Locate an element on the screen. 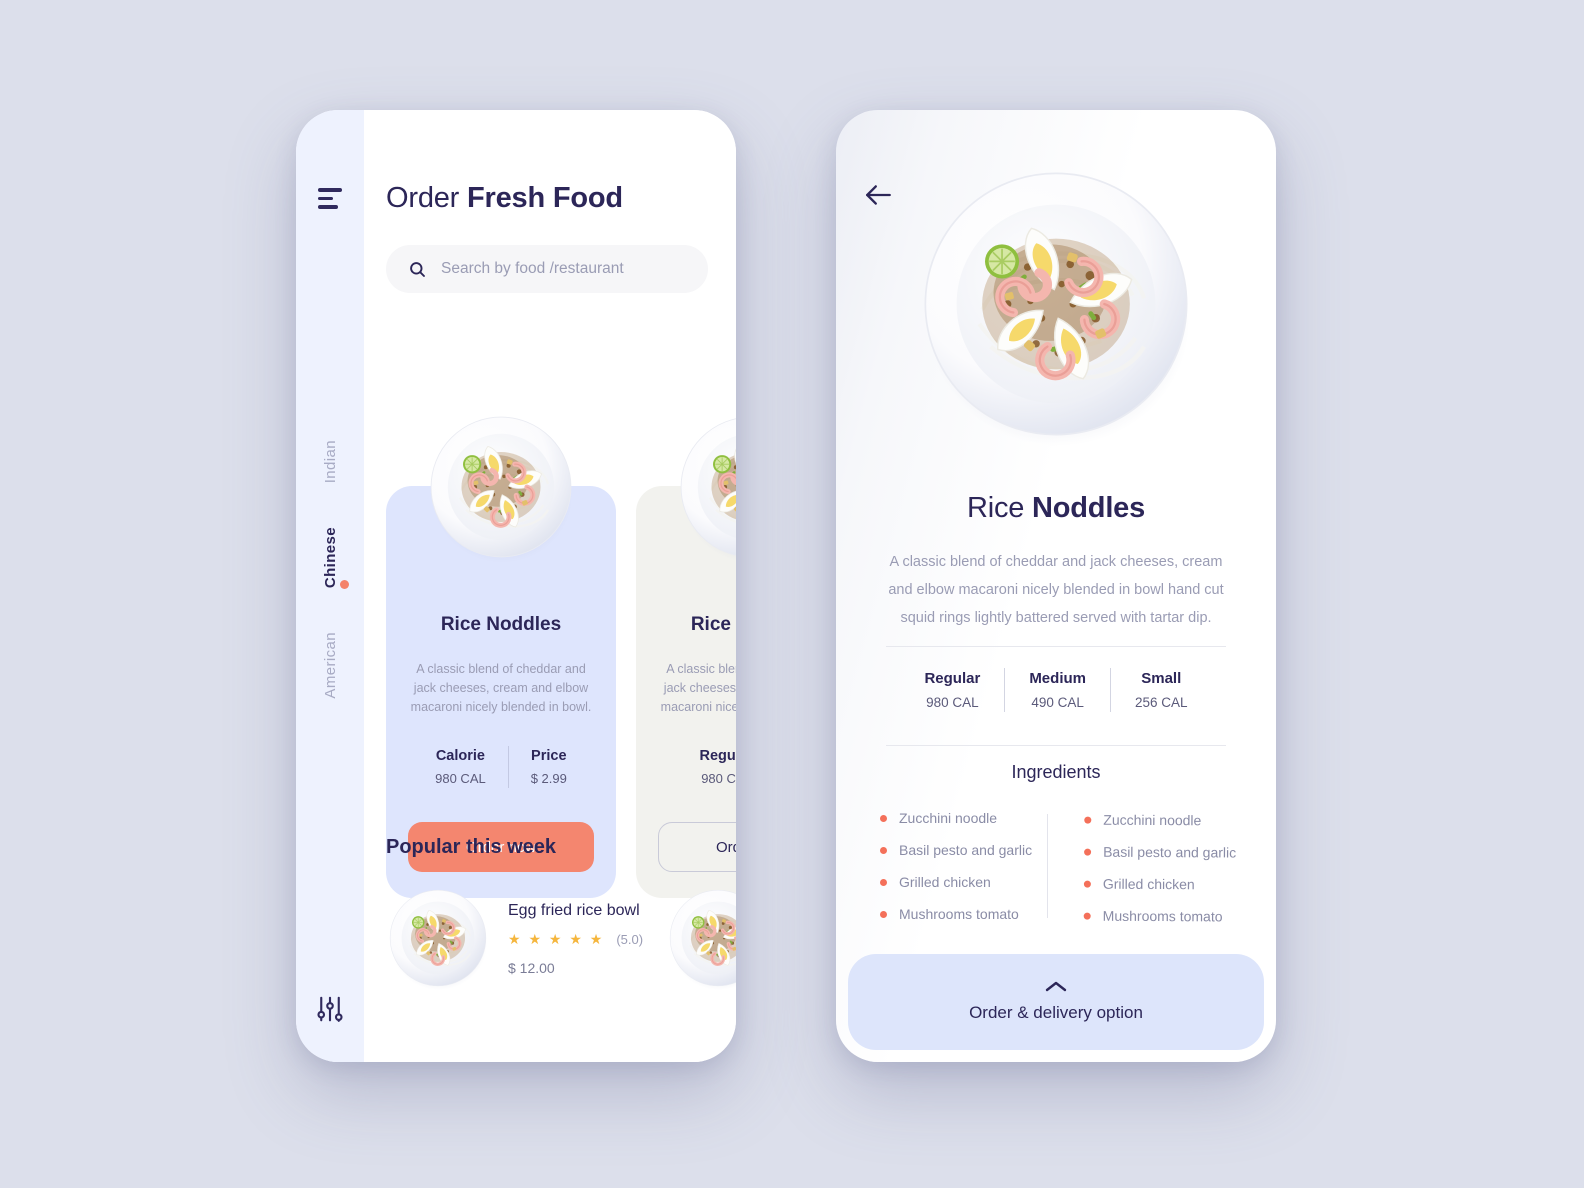 Image resolution: width=1584 pixels, height=1188 pixels. size-option-regular: Regular 980 CAL is located at coordinates (952, 690).